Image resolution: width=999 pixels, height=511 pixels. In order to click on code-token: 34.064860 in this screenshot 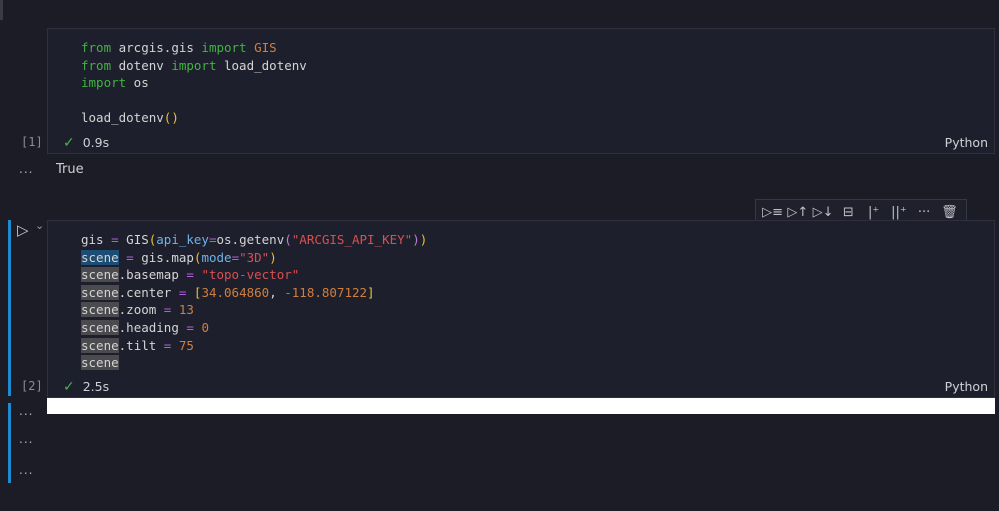, I will do `click(235, 292)`.